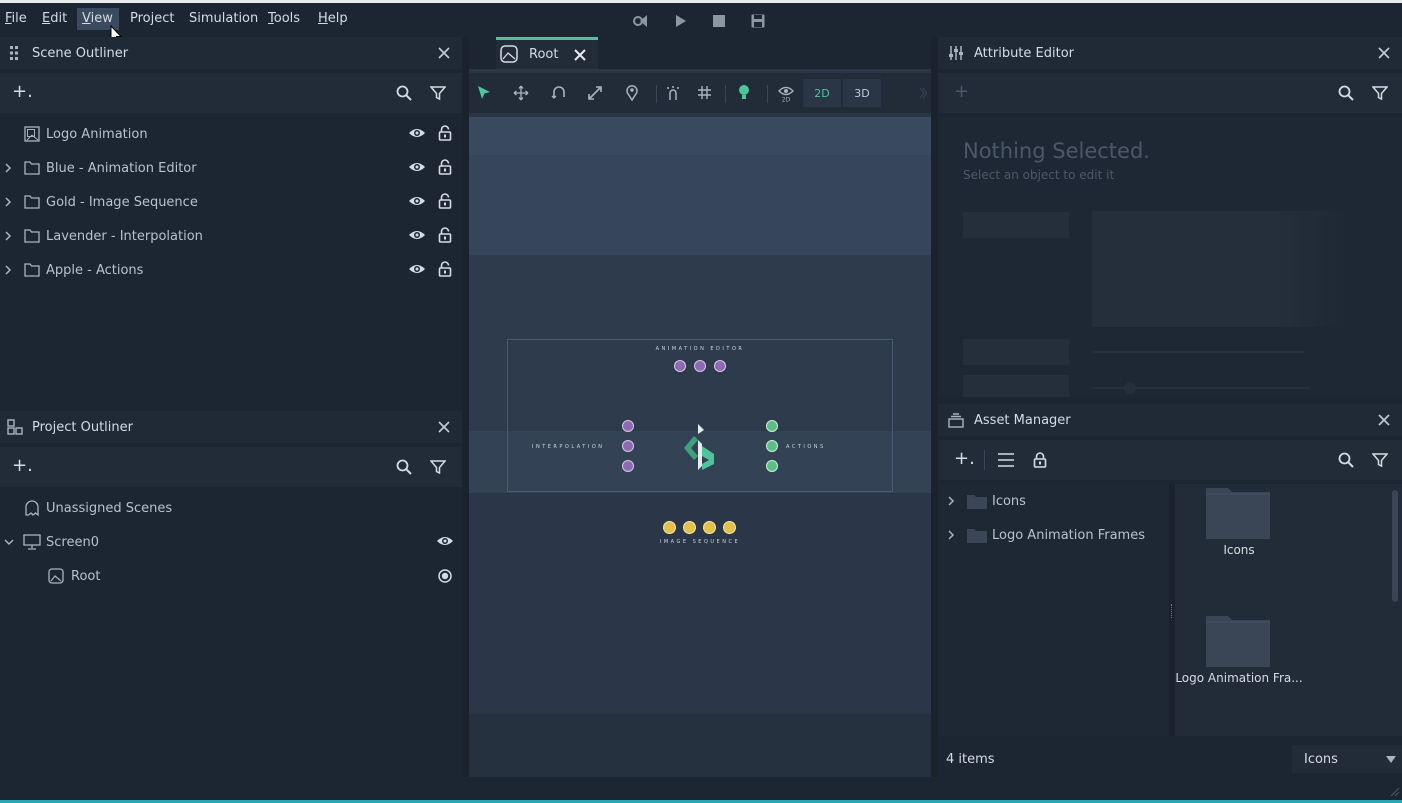 The width and height of the screenshot is (1402, 803). Describe the element at coordinates (673, 93) in the screenshot. I see `snap-icon` at that location.